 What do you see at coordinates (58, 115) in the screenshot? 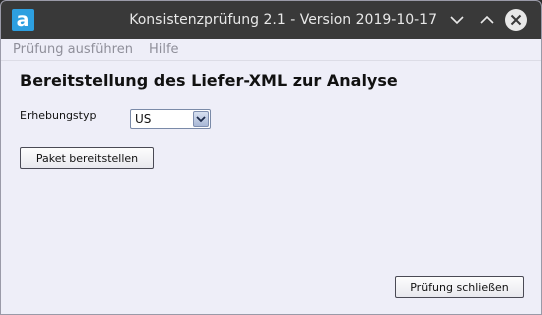
I see `erhebungstyp-label: Erhebungstyp` at bounding box center [58, 115].